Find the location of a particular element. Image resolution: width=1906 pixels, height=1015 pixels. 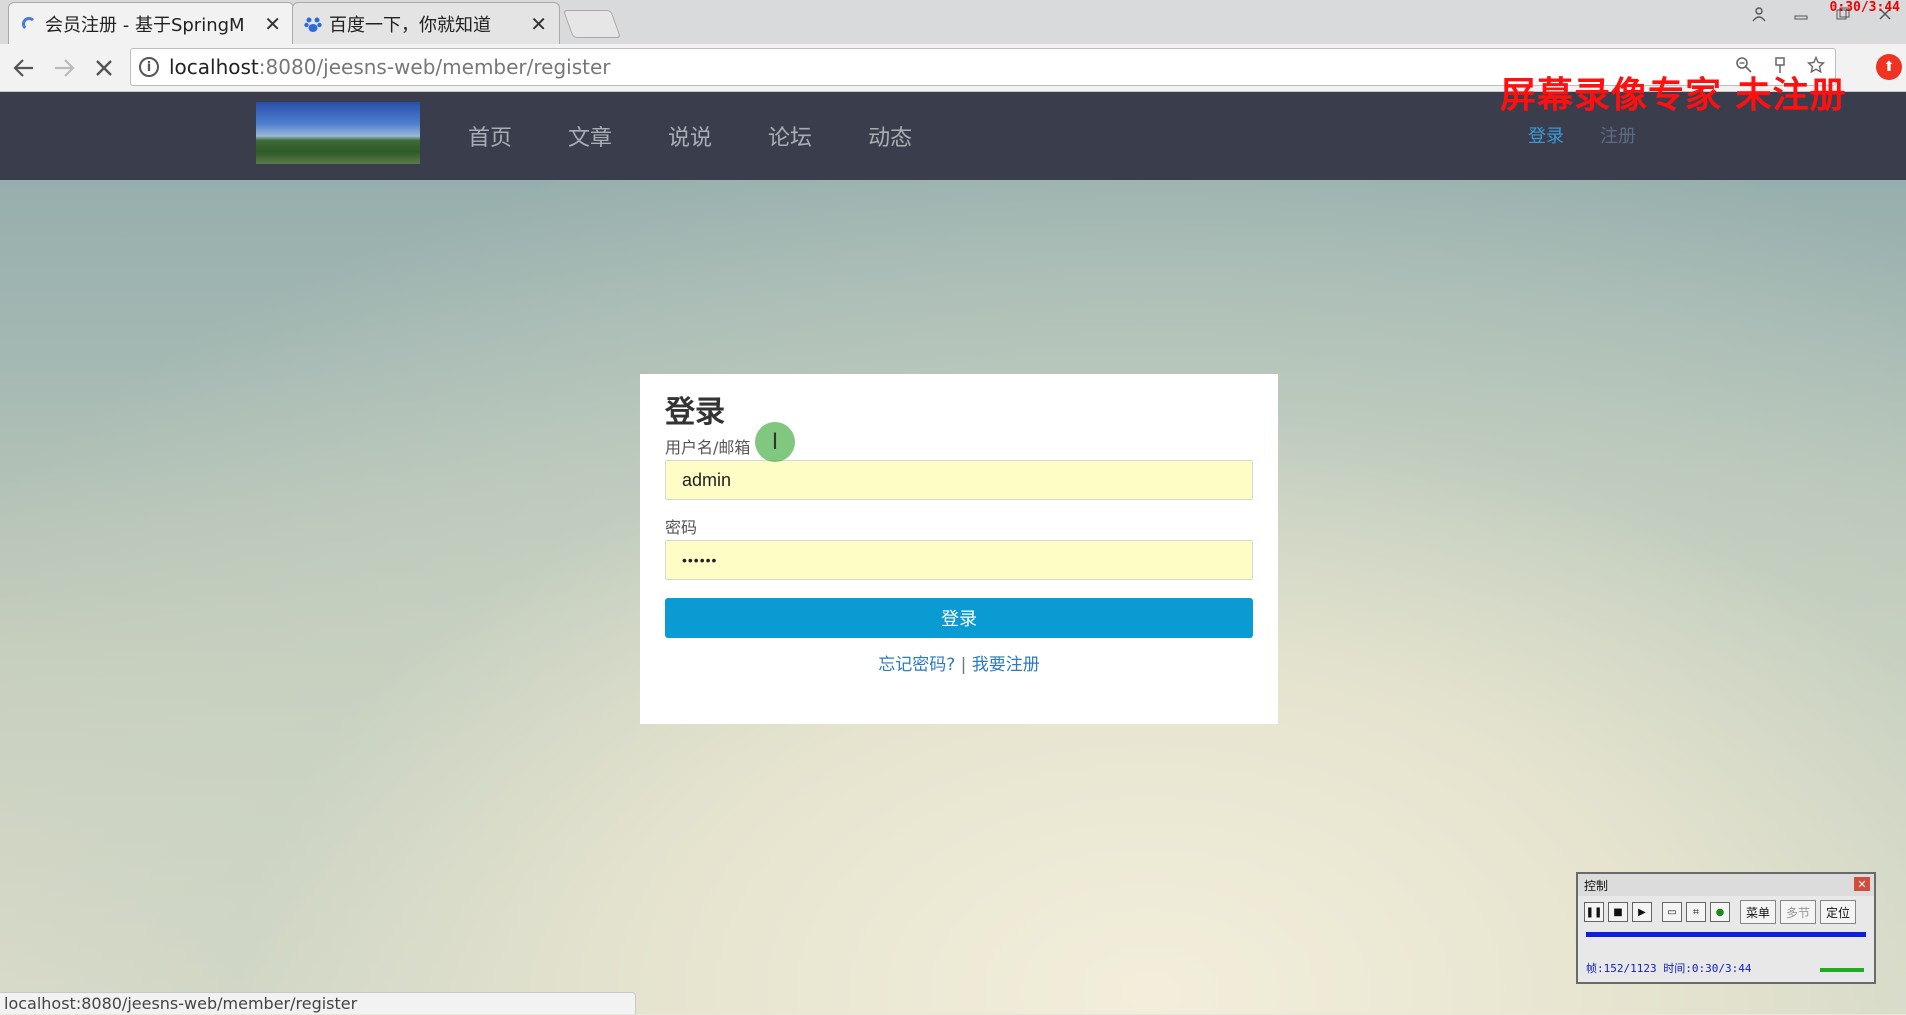

text-cursor-icon: I is located at coordinates (775, 442).